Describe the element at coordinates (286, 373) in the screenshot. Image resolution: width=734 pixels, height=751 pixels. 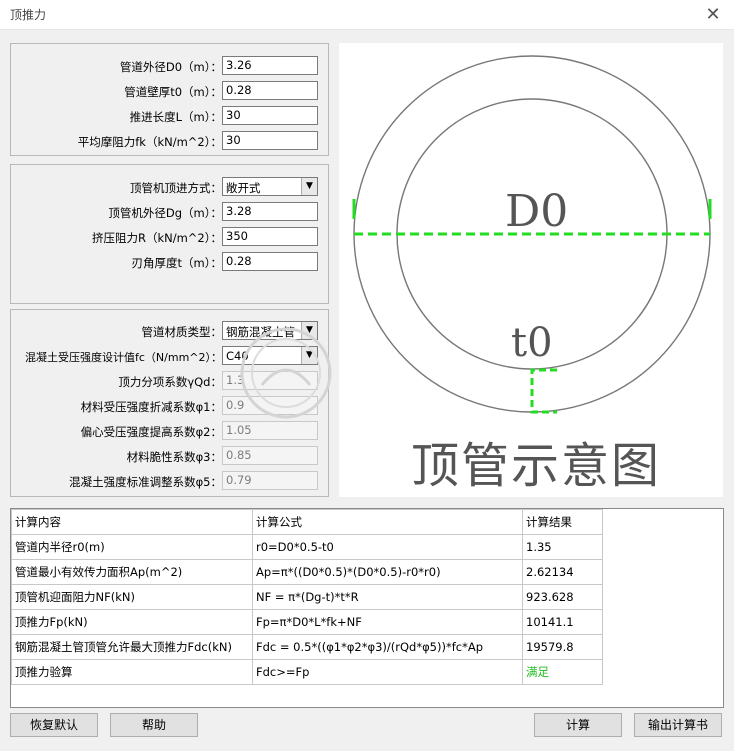
I see `watermark-logo` at that location.